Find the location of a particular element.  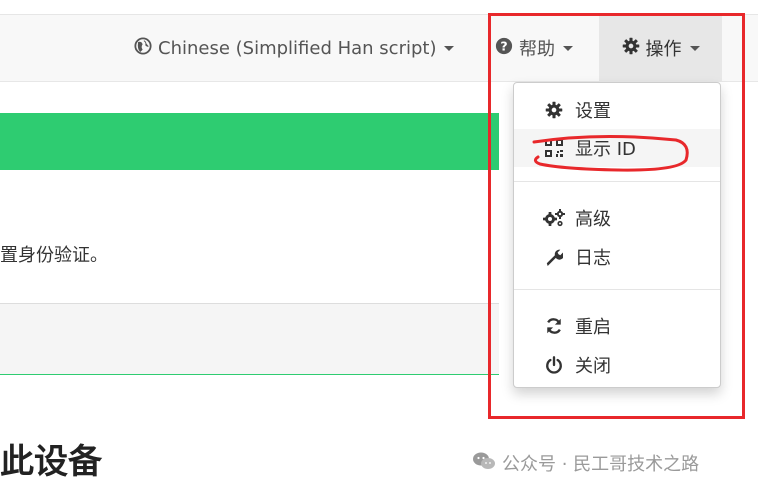

globe-icon is located at coordinates (143, 48).